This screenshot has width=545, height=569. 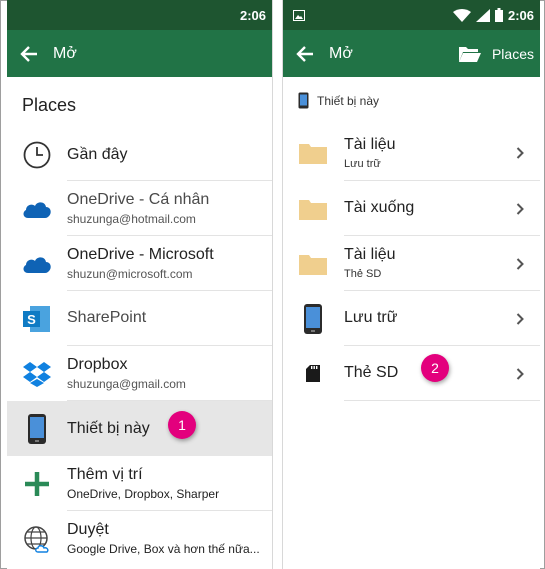 What do you see at coordinates (371, 317) in the screenshot?
I see `storage-name: Lưu trữ` at bounding box center [371, 317].